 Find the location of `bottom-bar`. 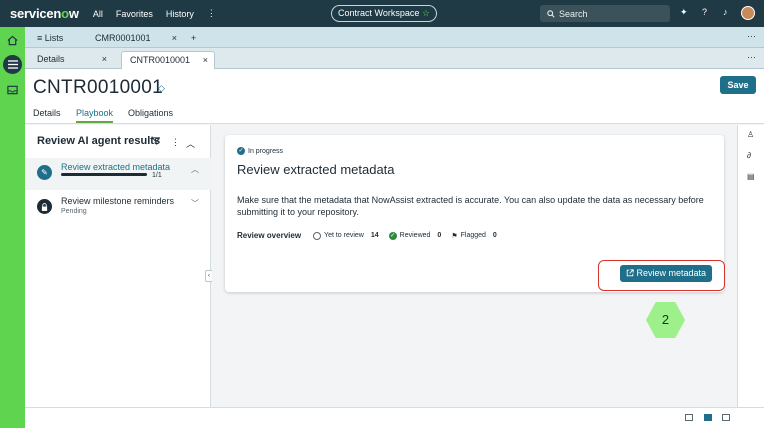

bottom-bar is located at coordinates (394, 417).